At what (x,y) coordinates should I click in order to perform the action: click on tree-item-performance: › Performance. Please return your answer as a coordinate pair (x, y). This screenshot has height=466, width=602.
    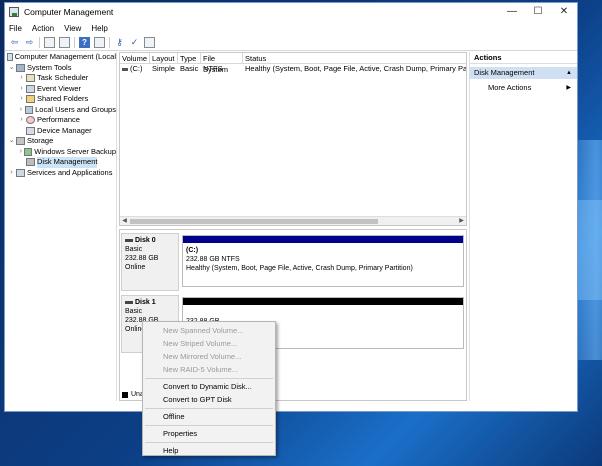
    Looking at the image, I should click on (60, 120).